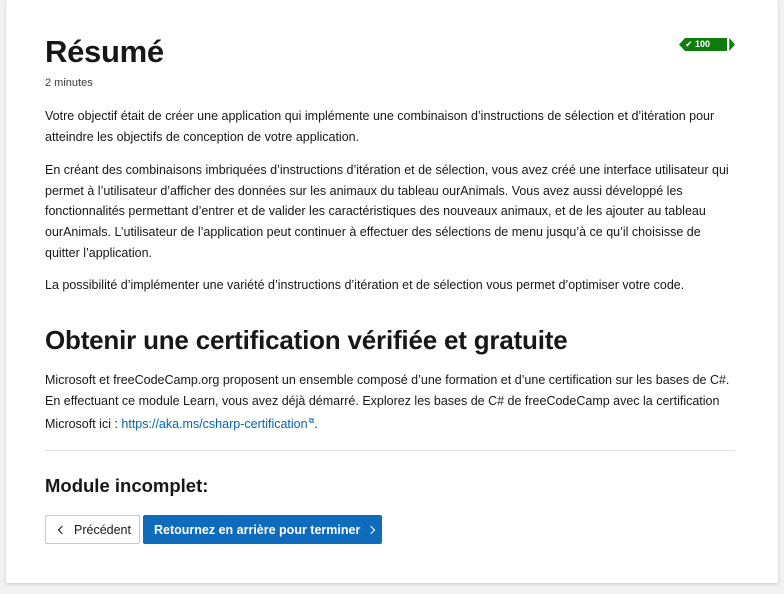 The image size is (784, 594). I want to click on go-back-button-label: Retournez en arrière pour terminer, so click(257, 529).